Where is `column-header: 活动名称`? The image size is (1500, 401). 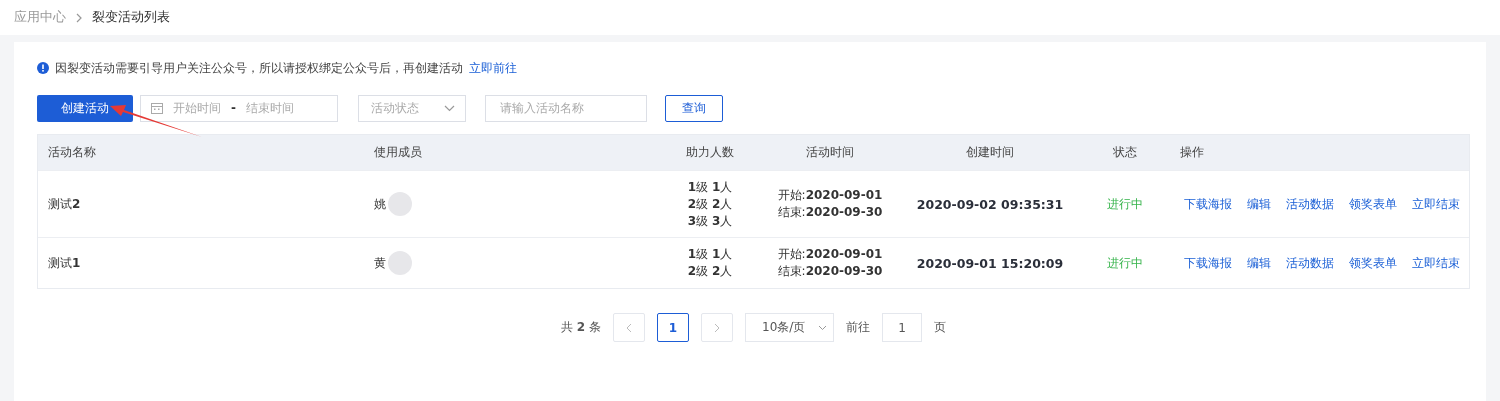 column-header: 活动名称 is located at coordinates (72, 152).